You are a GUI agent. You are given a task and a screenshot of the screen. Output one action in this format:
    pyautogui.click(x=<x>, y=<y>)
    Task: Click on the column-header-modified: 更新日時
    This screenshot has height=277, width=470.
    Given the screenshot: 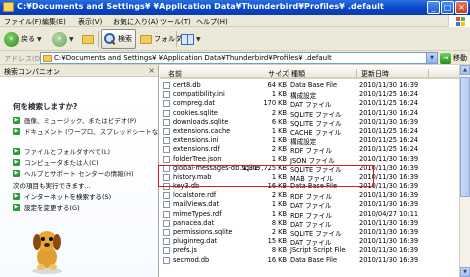 What is the action you would take?
    pyautogui.click(x=375, y=74)
    